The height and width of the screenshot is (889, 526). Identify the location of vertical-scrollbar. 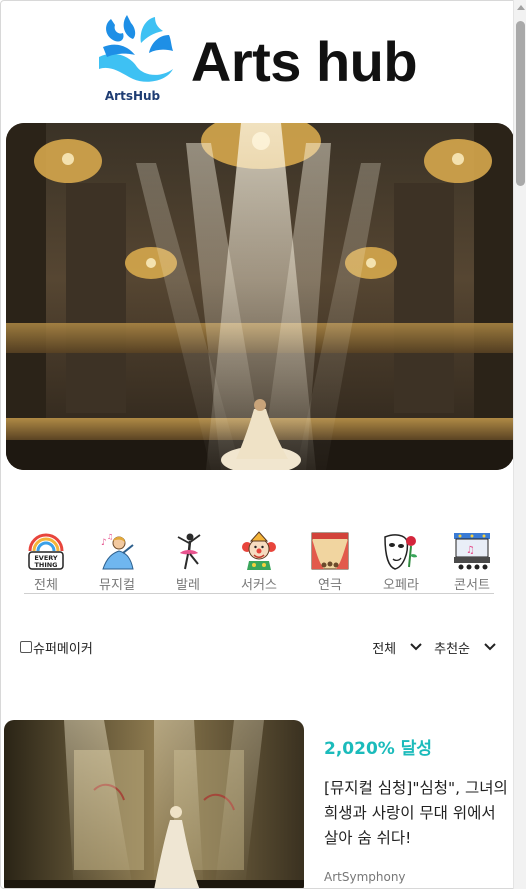
(519, 444).